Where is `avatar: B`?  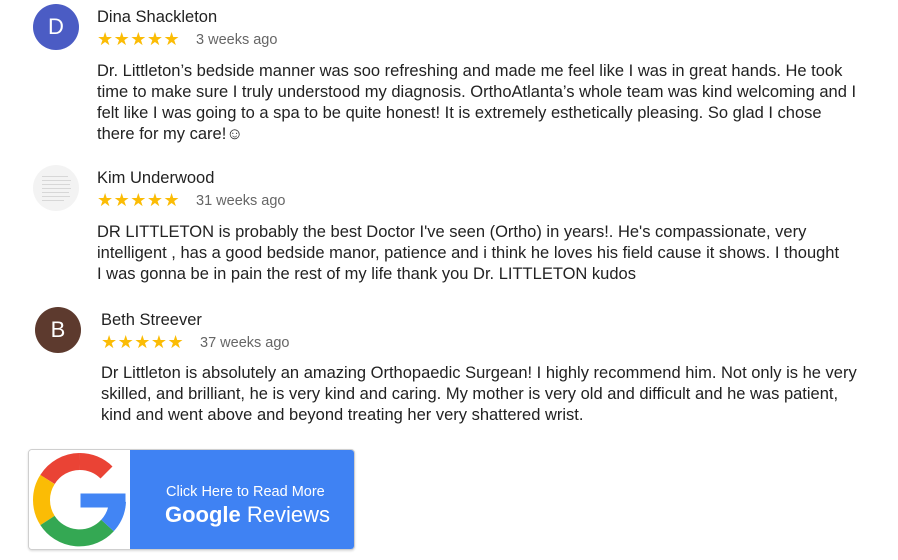 avatar: B is located at coordinates (58, 330).